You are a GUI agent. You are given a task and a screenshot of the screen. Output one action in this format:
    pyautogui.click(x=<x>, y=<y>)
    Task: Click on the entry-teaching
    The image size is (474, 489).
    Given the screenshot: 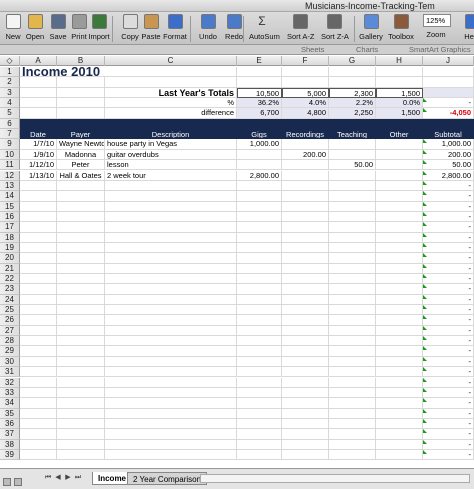 What is the action you would take?
    pyautogui.click(x=352, y=144)
    